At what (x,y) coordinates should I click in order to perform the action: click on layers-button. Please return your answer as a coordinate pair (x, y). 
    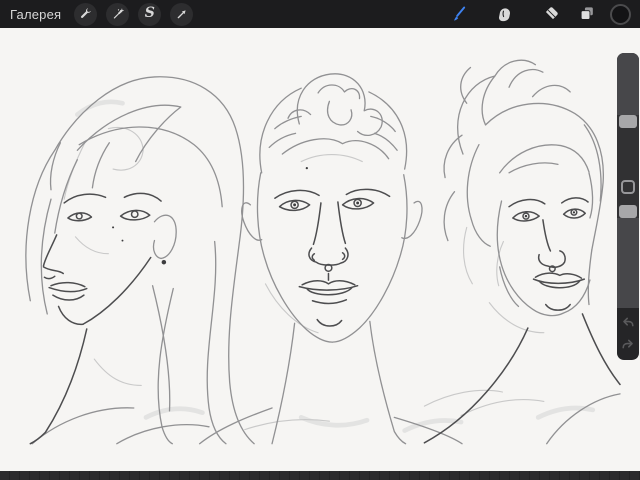
    Looking at the image, I should click on (586, 14).